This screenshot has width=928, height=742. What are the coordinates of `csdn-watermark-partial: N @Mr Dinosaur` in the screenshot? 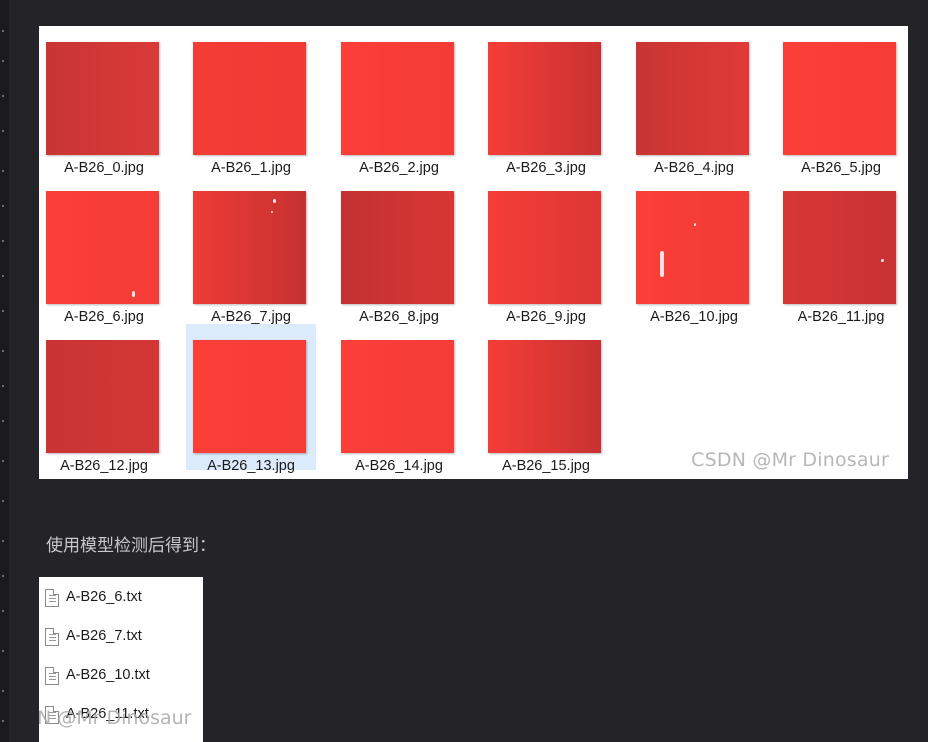 It's located at (115, 718).